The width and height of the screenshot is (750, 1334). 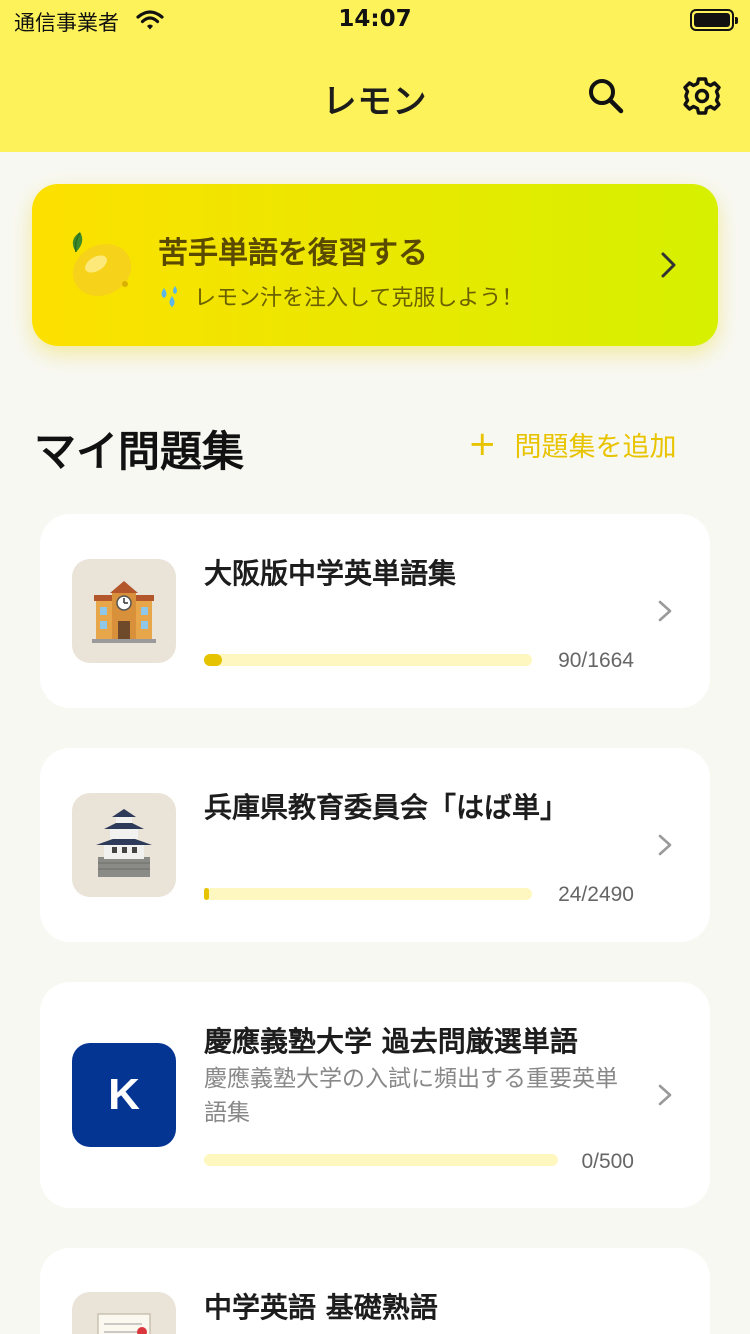 I want to click on progress-count: 0/500, so click(x=607, y=1161).